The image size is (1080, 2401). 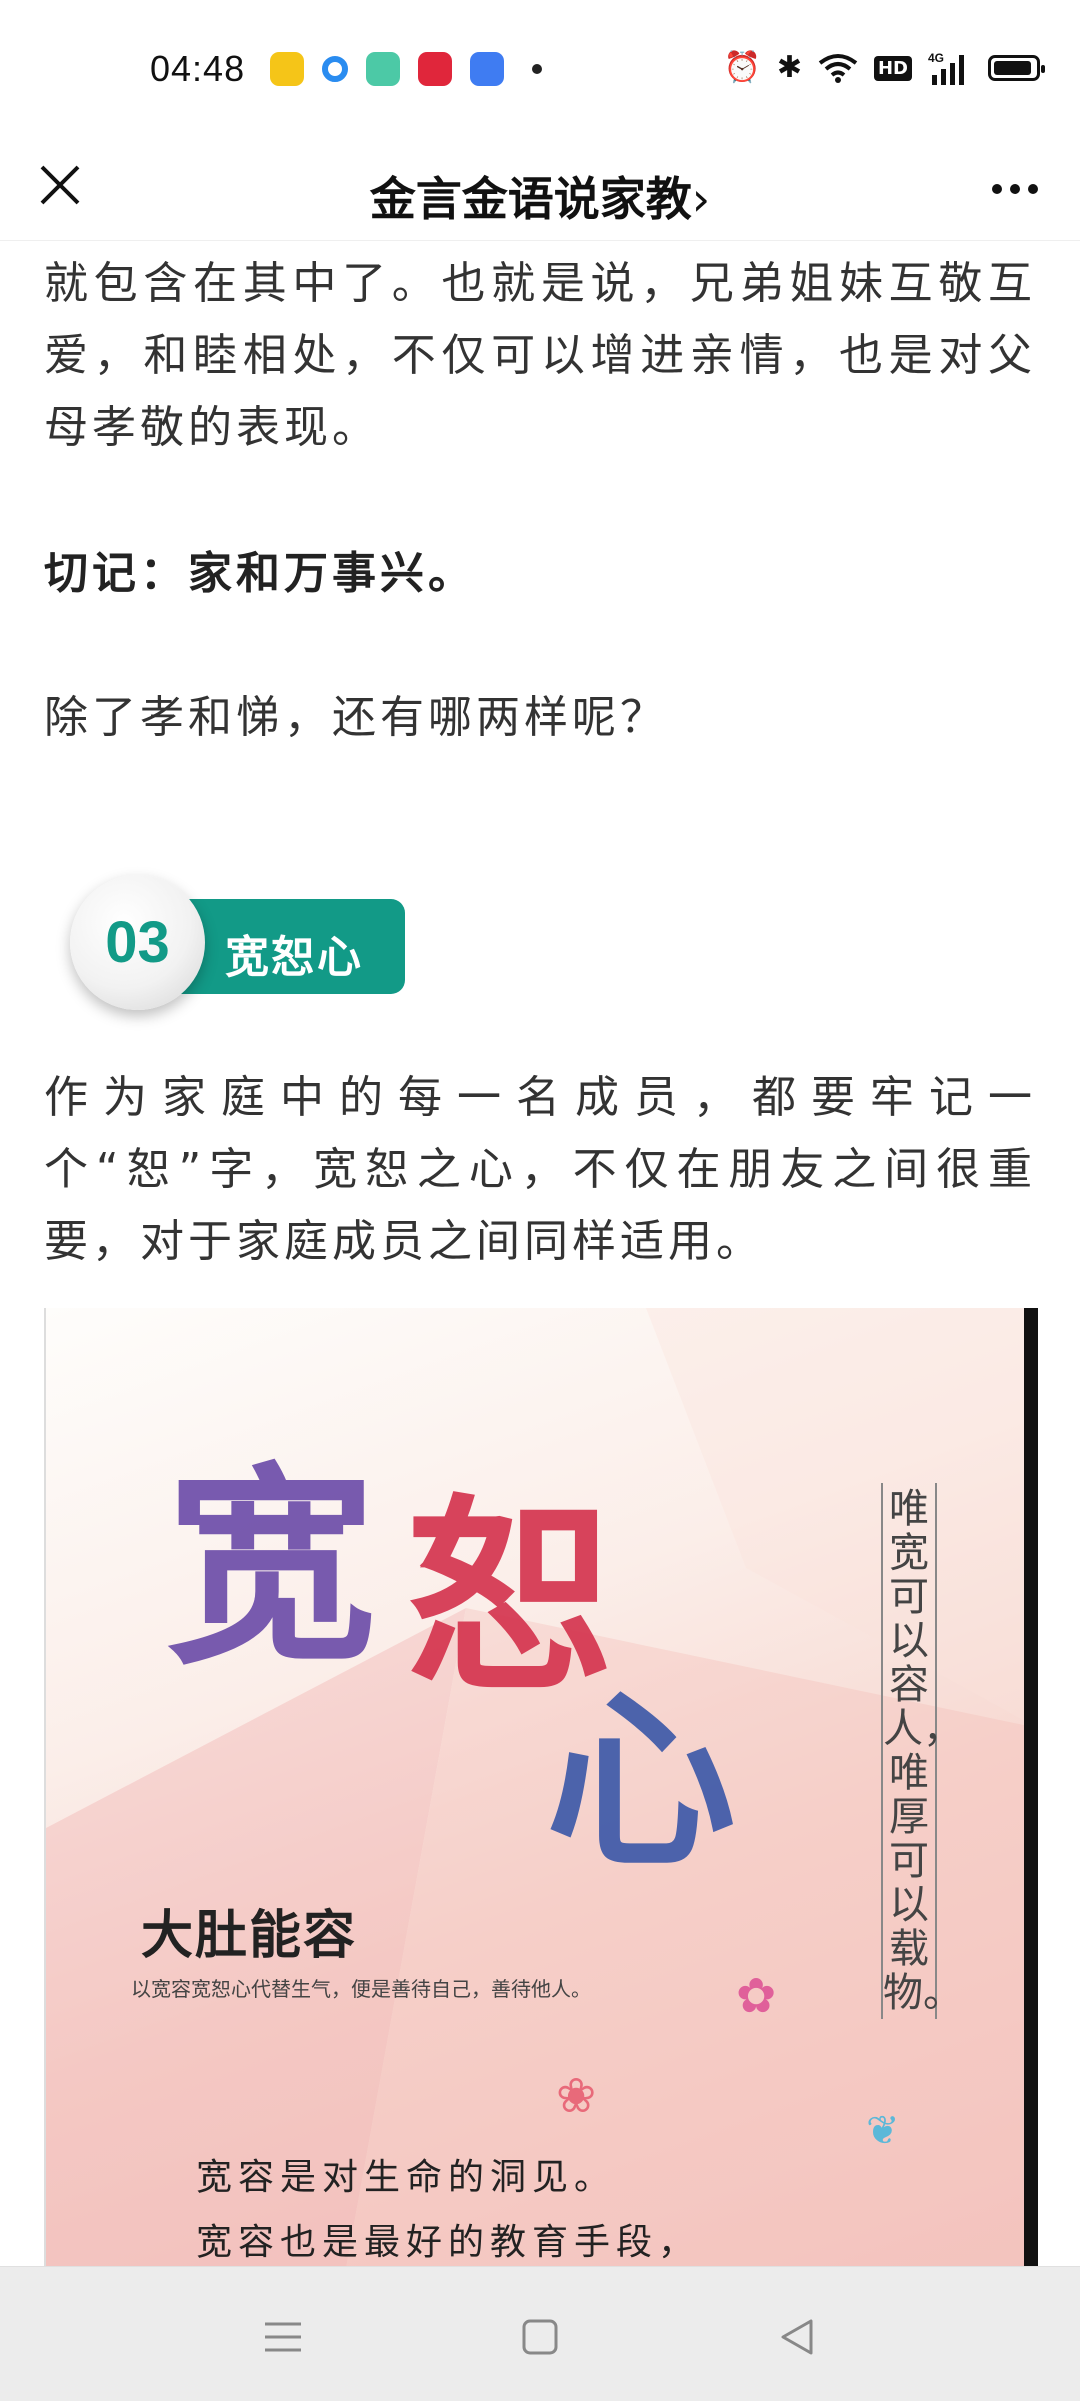 I want to click on article-question: 除了孝和悌，还有哪两样呢？, so click(x=356, y=717).